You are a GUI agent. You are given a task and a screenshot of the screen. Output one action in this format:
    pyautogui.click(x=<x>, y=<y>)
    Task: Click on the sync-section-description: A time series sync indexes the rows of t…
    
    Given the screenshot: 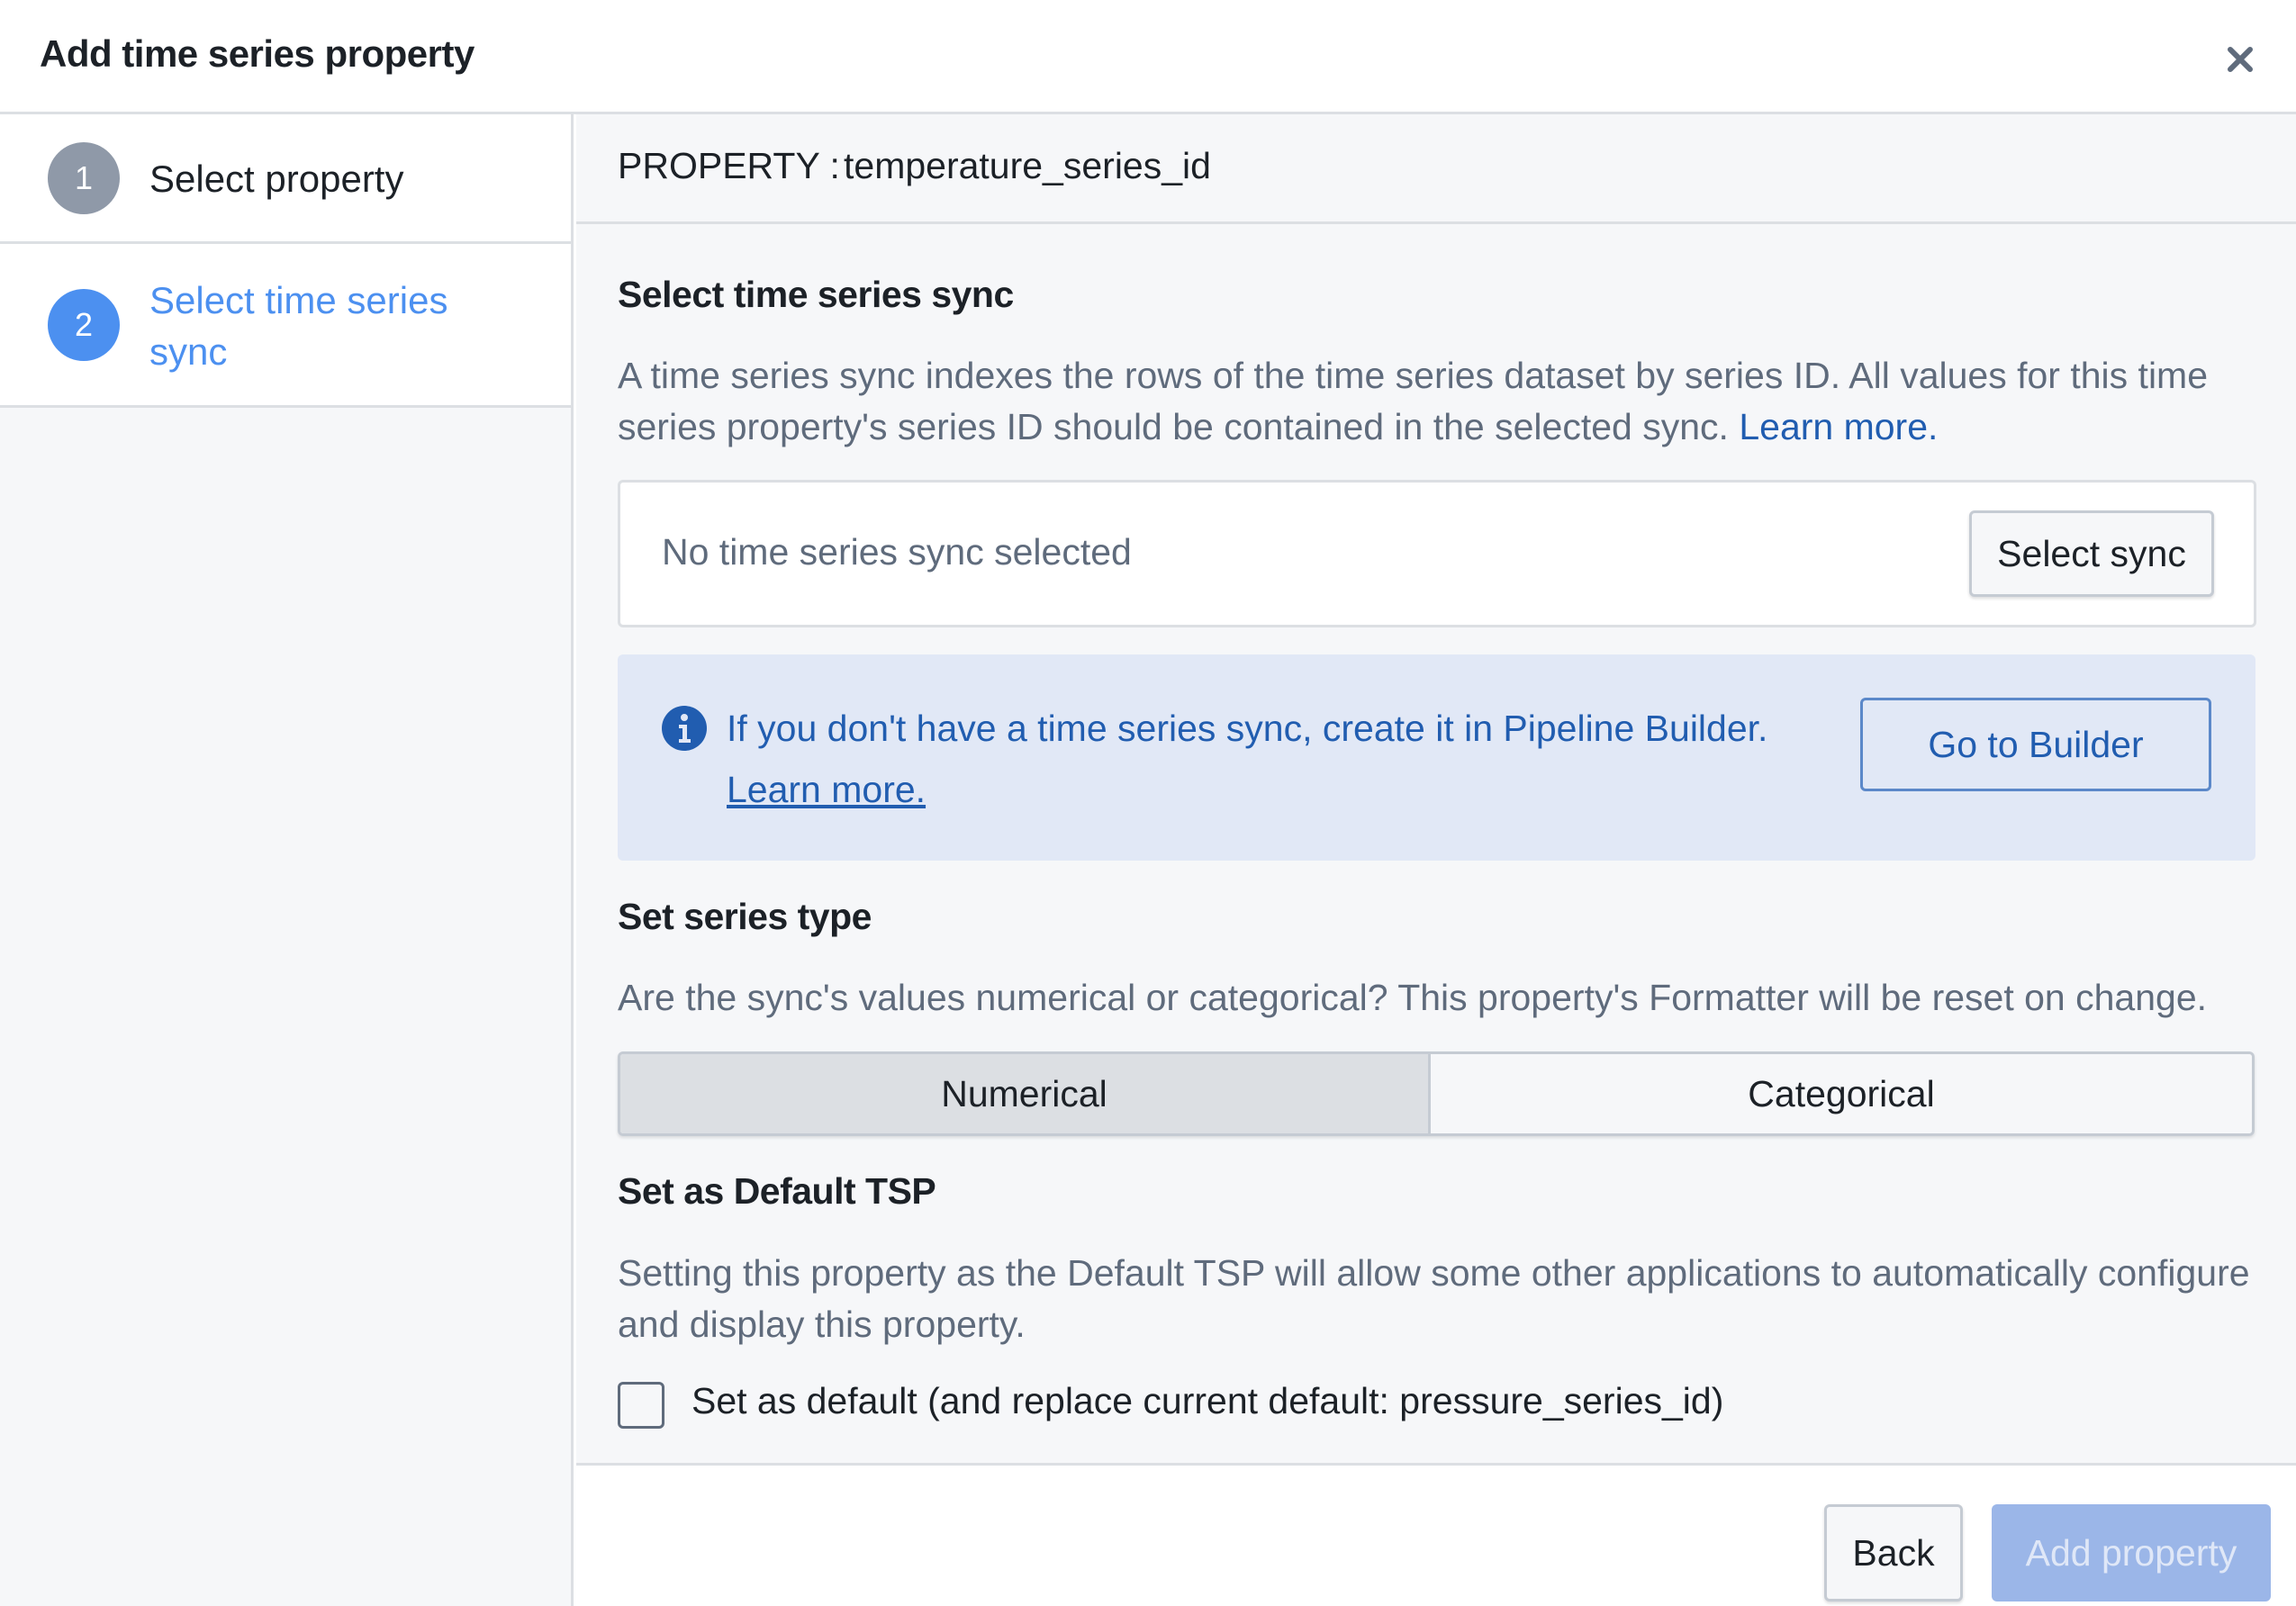 What is the action you would take?
    pyautogui.click(x=1446, y=401)
    